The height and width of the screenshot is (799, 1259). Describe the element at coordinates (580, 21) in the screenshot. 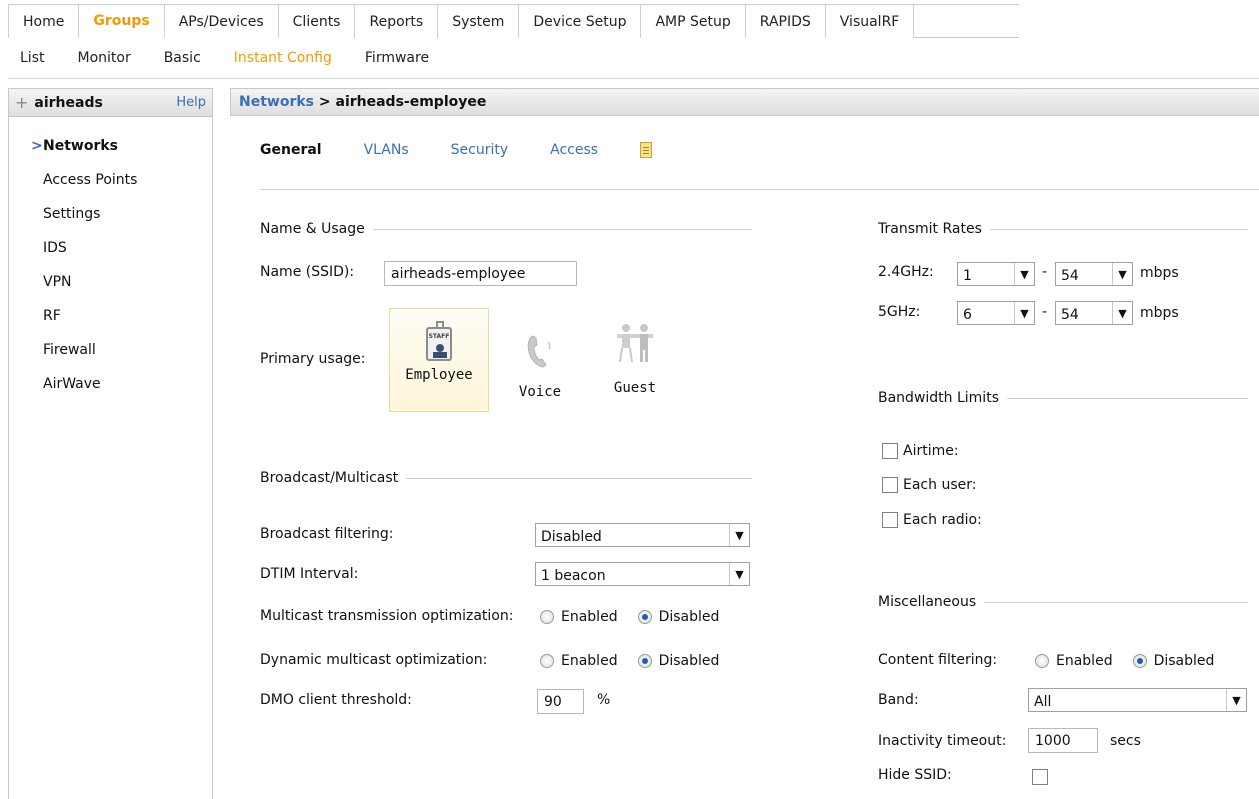

I see `nav-tab-device-setup: Device Setup` at that location.